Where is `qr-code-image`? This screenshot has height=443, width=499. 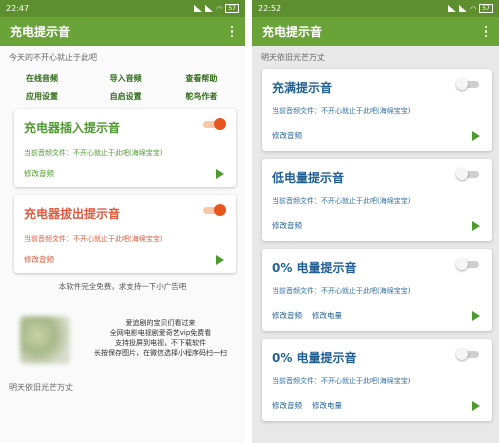 qr-code-image is located at coordinates (45, 340).